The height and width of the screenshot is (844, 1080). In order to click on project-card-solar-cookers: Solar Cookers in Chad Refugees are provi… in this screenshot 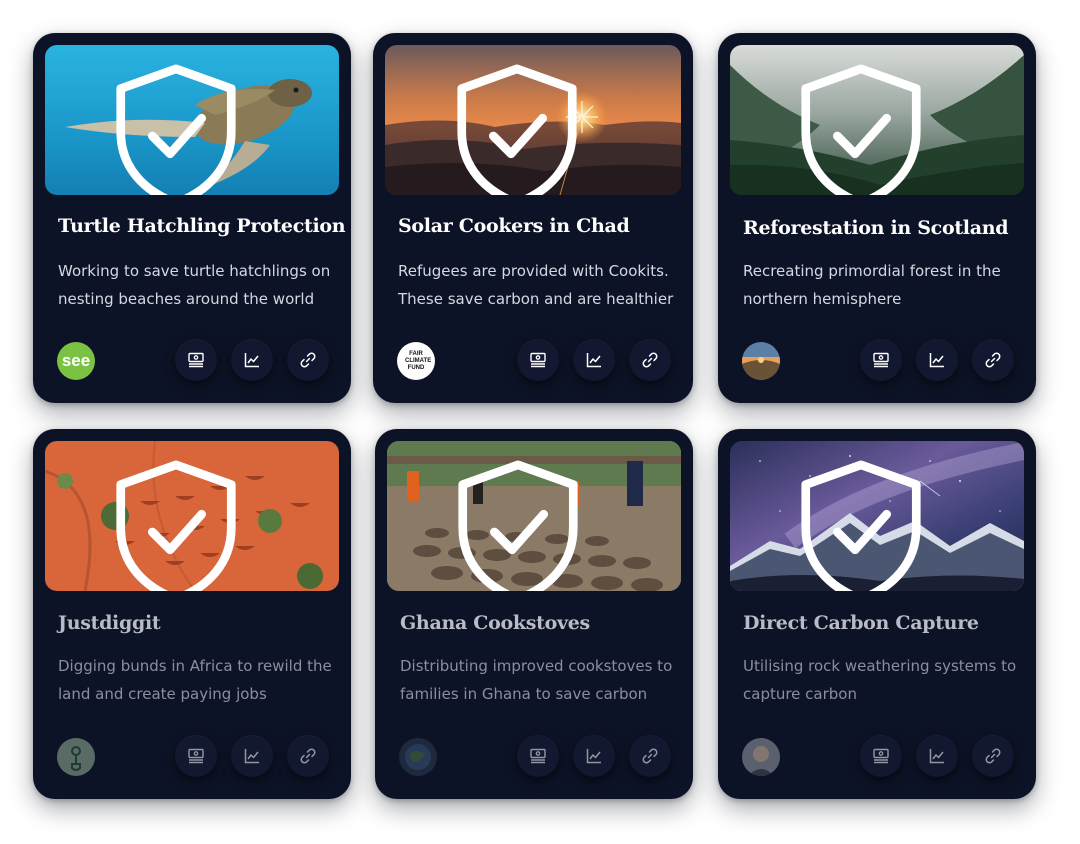, I will do `click(533, 218)`.